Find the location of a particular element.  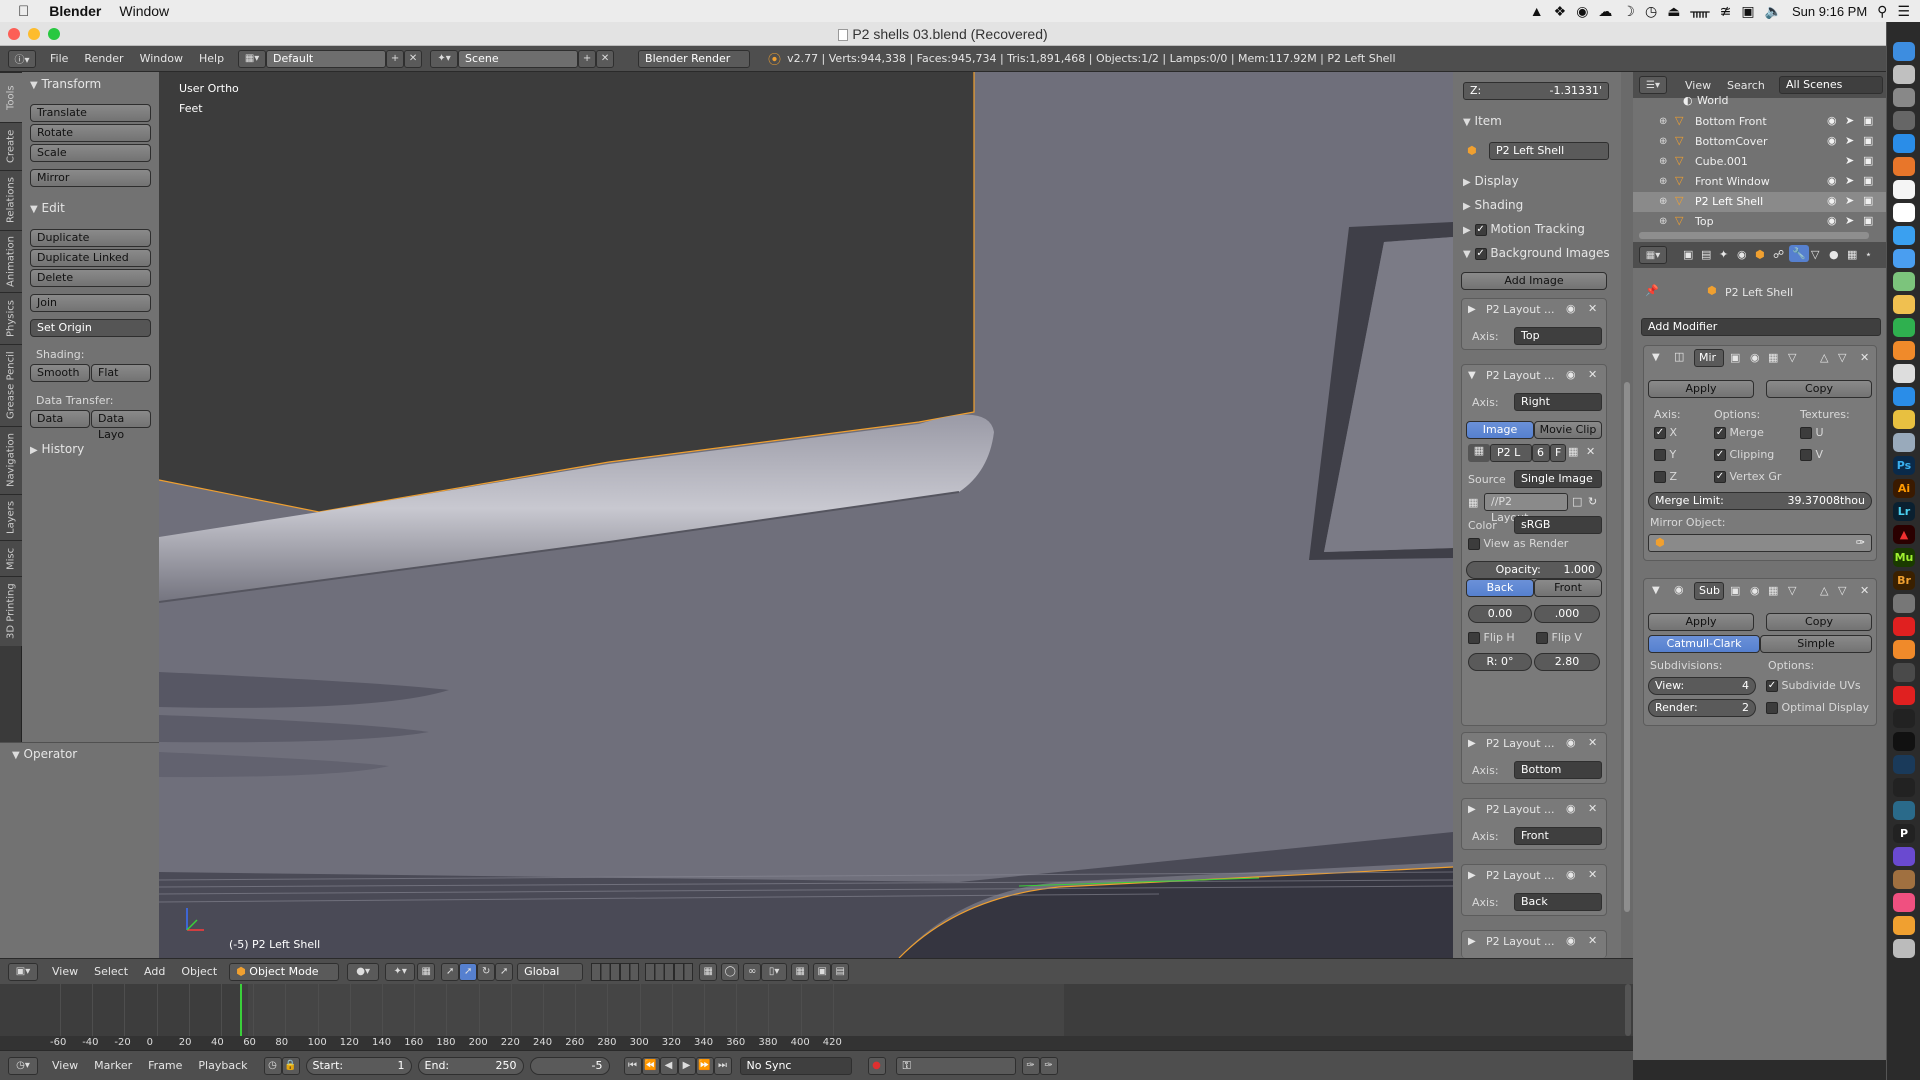

vertex-groups-checkbox: ✓ Vertex Gr is located at coordinates (1747, 476).